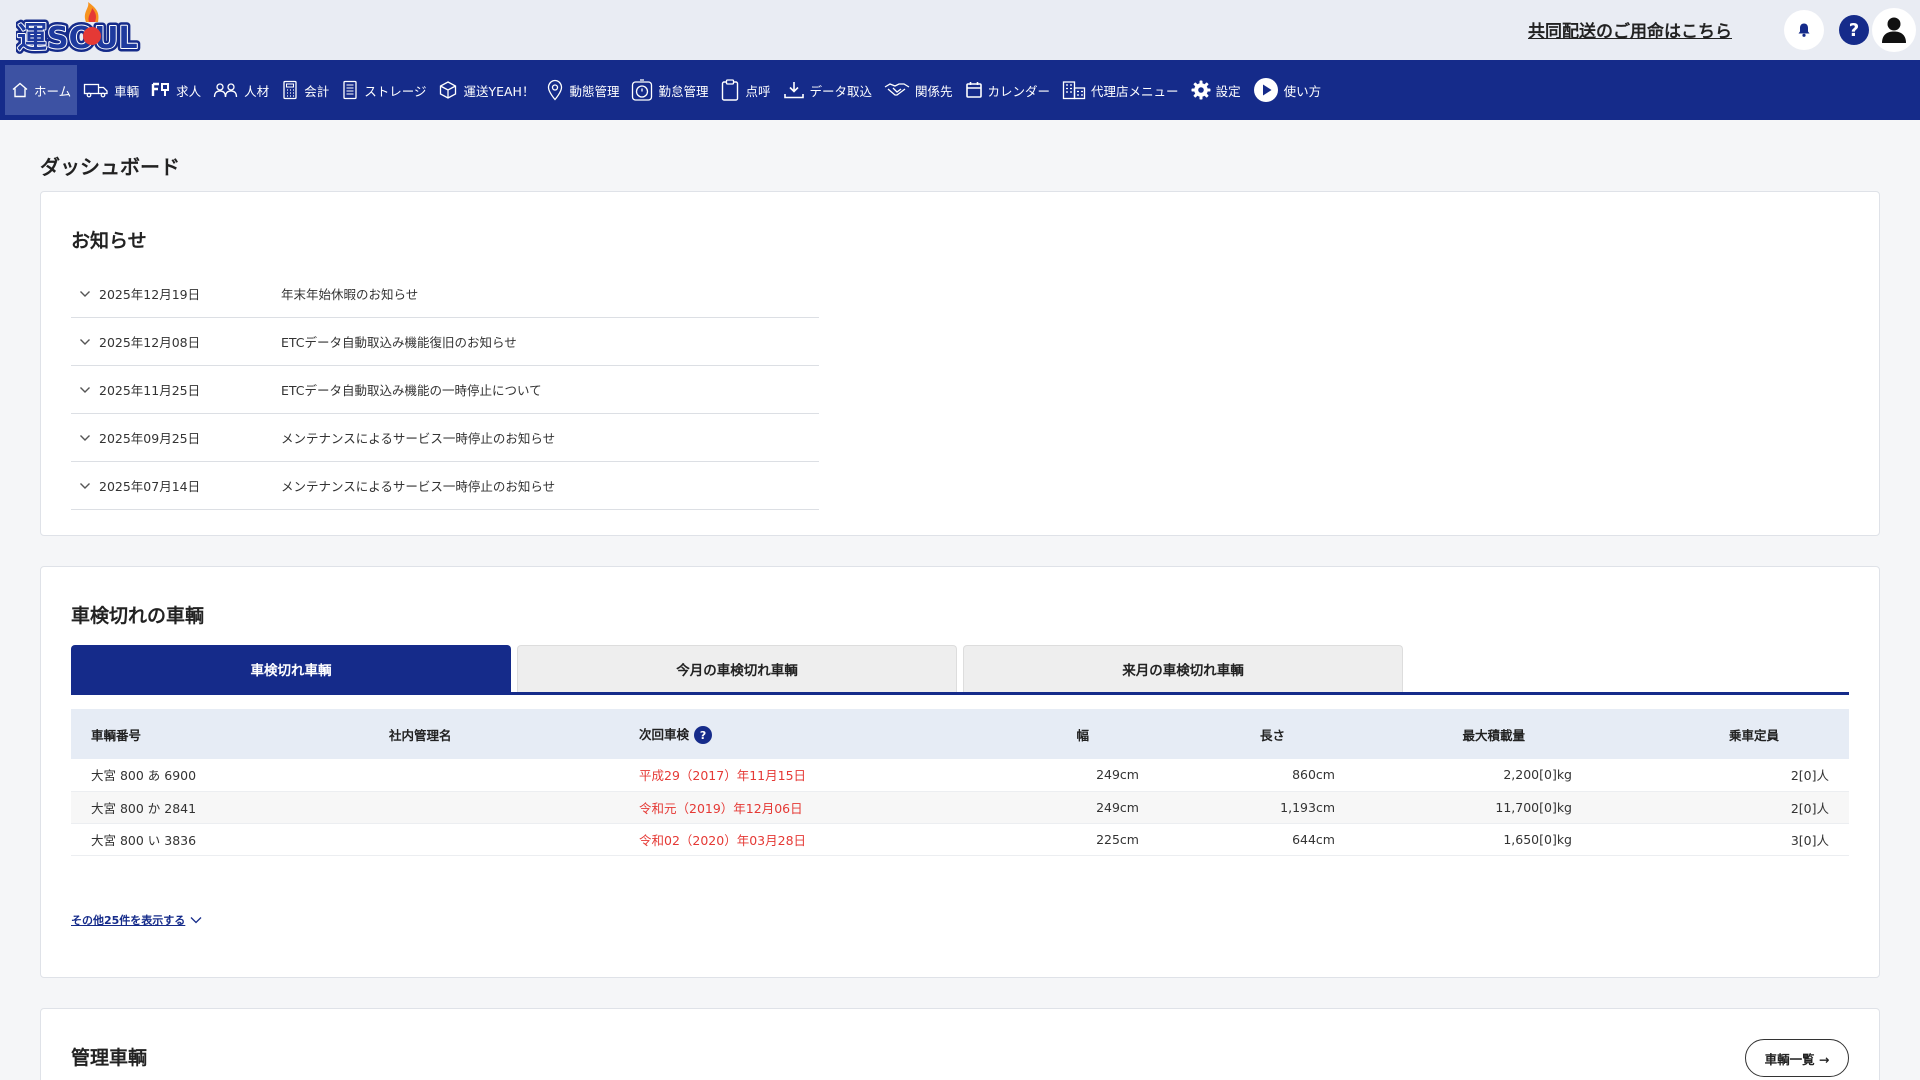  What do you see at coordinates (220, 734) in the screenshot?
I see `col-vehicle-number: 車輌番号` at bounding box center [220, 734].